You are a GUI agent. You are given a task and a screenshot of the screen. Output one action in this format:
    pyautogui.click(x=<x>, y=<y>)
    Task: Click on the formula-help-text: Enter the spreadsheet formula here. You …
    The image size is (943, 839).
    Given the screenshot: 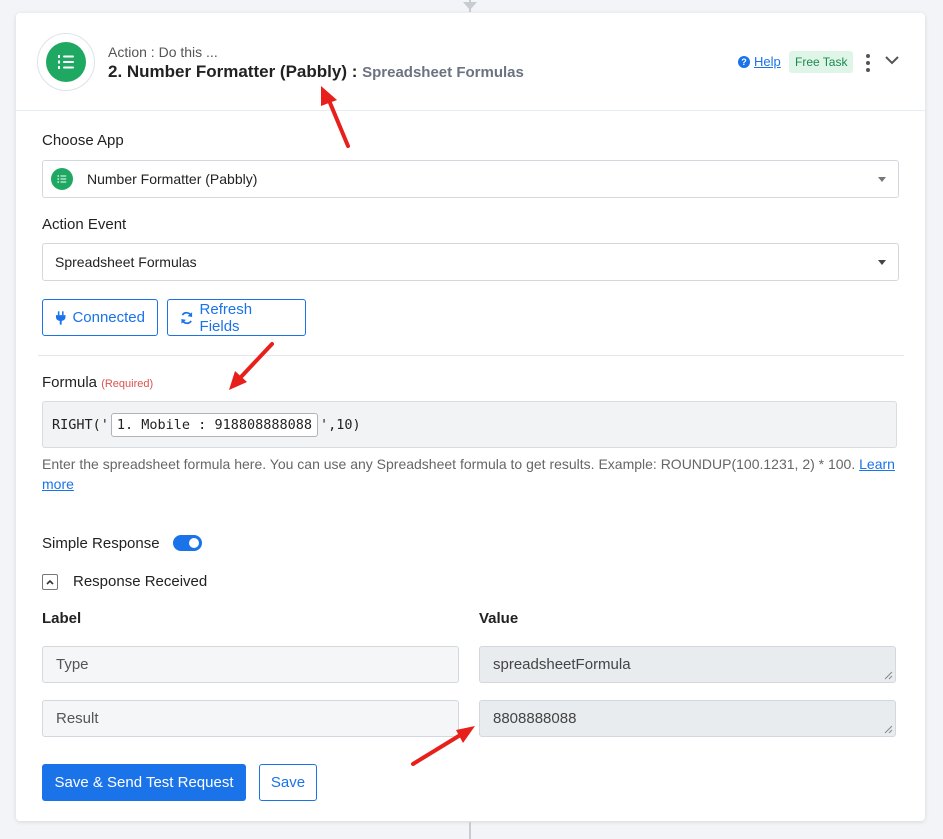 What is the action you would take?
    pyautogui.click(x=473, y=474)
    